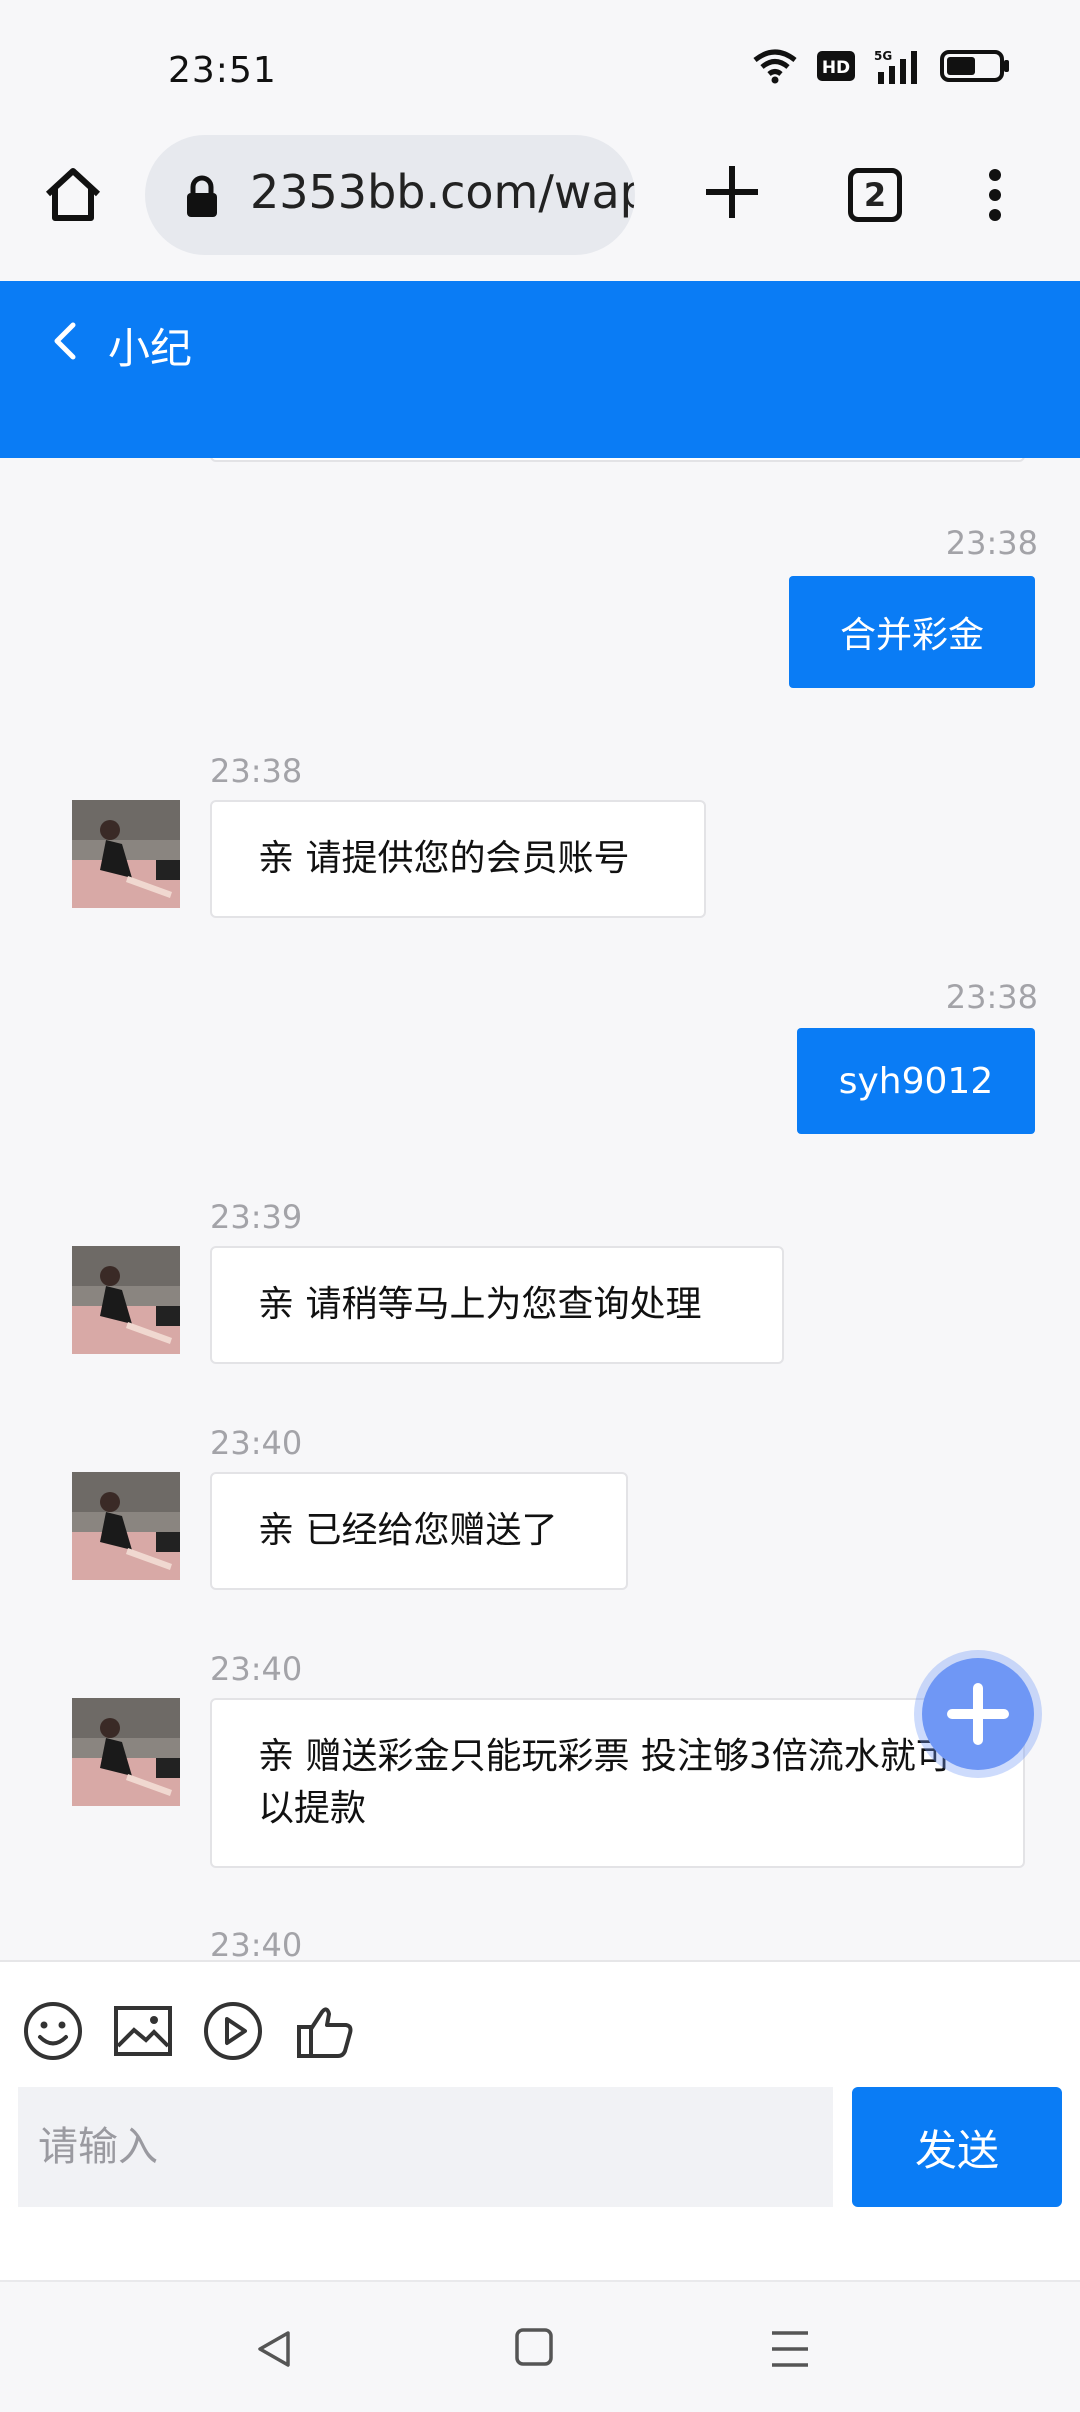 The width and height of the screenshot is (1080, 2412). I want to click on floating-add-button, so click(978, 1714).